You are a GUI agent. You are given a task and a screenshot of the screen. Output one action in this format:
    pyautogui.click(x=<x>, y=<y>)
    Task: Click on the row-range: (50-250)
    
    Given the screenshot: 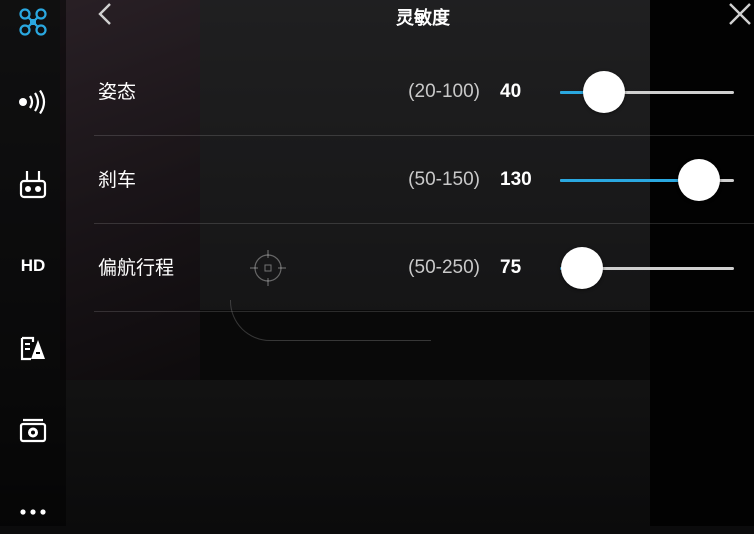 What is the action you would take?
    pyautogui.click(x=444, y=267)
    